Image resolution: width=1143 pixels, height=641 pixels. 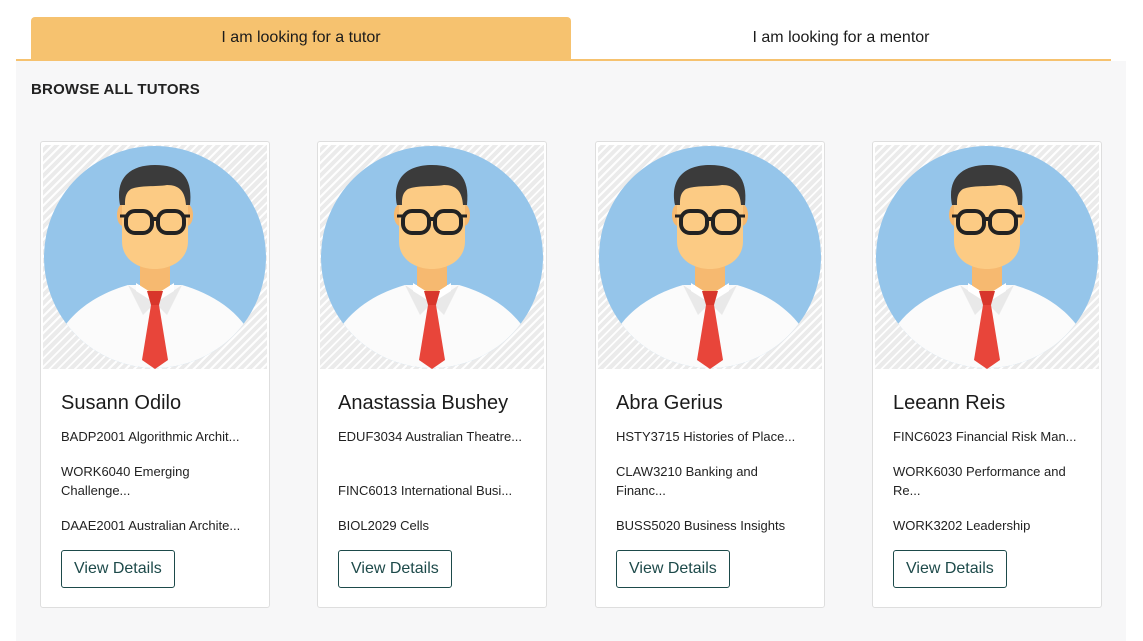 What do you see at coordinates (384, 525) in the screenshot?
I see `course-item: BIOL2029 Cells` at bounding box center [384, 525].